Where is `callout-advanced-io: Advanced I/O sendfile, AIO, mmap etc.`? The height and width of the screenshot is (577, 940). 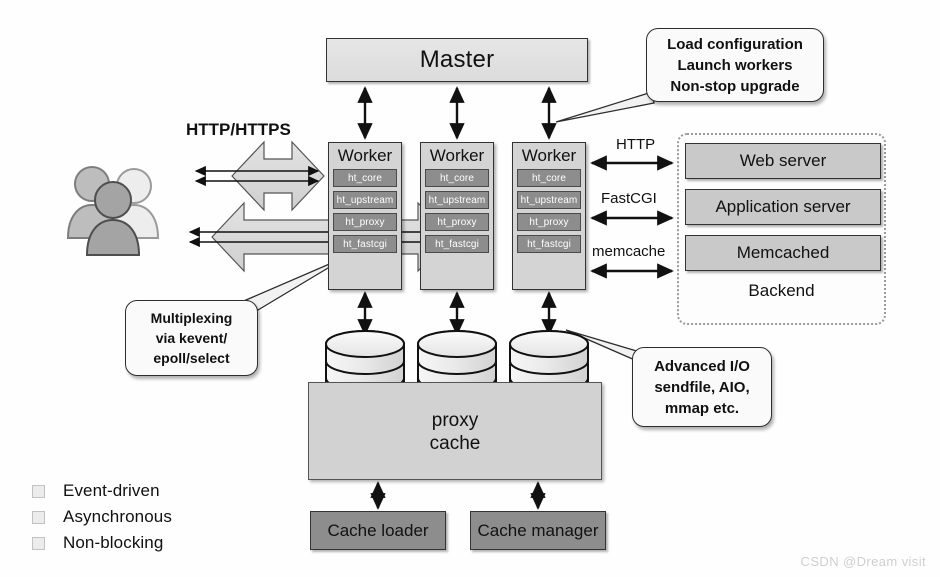
callout-advanced-io: Advanced I/O sendfile, AIO, mmap etc. is located at coordinates (702, 387).